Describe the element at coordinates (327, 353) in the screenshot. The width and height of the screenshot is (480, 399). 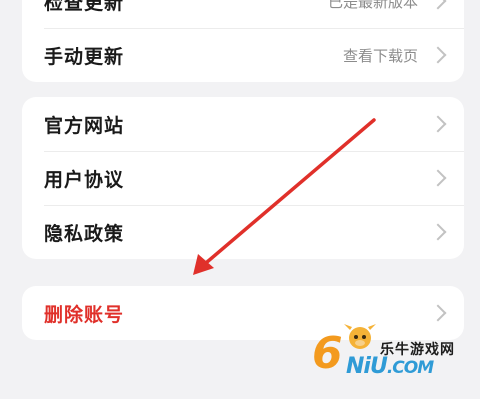
I see `watermark-logo-digit: 6` at that location.